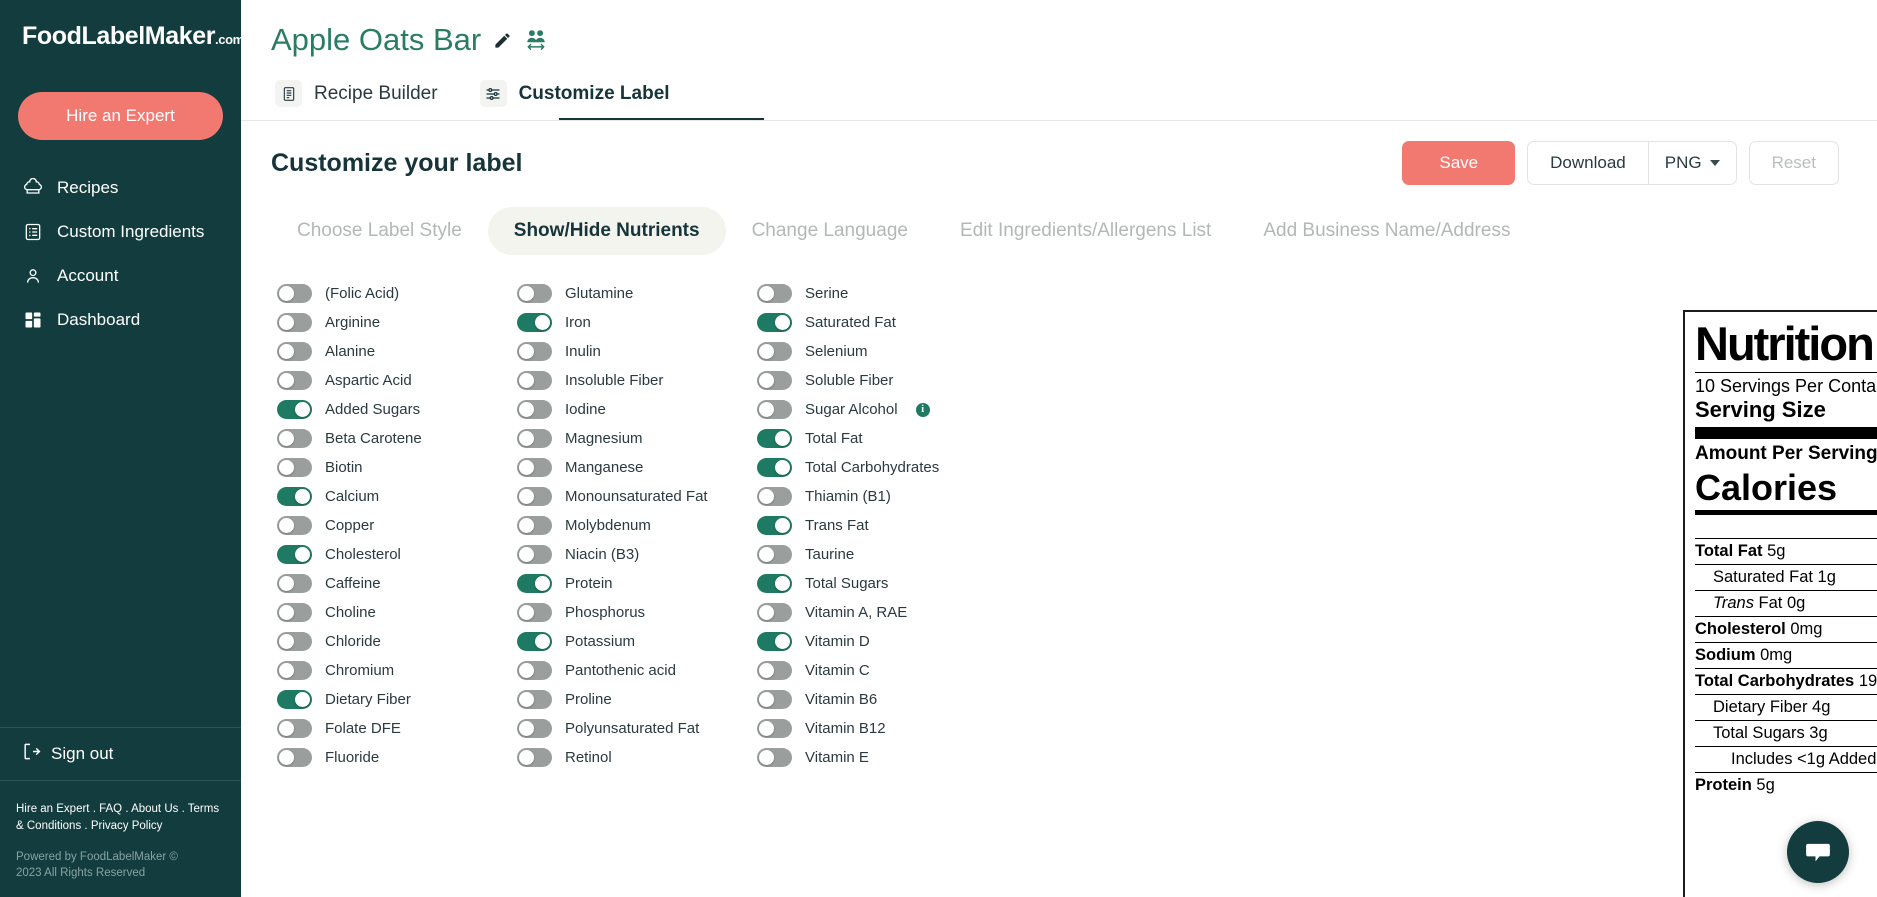  I want to click on toggle-protein, so click(534, 583).